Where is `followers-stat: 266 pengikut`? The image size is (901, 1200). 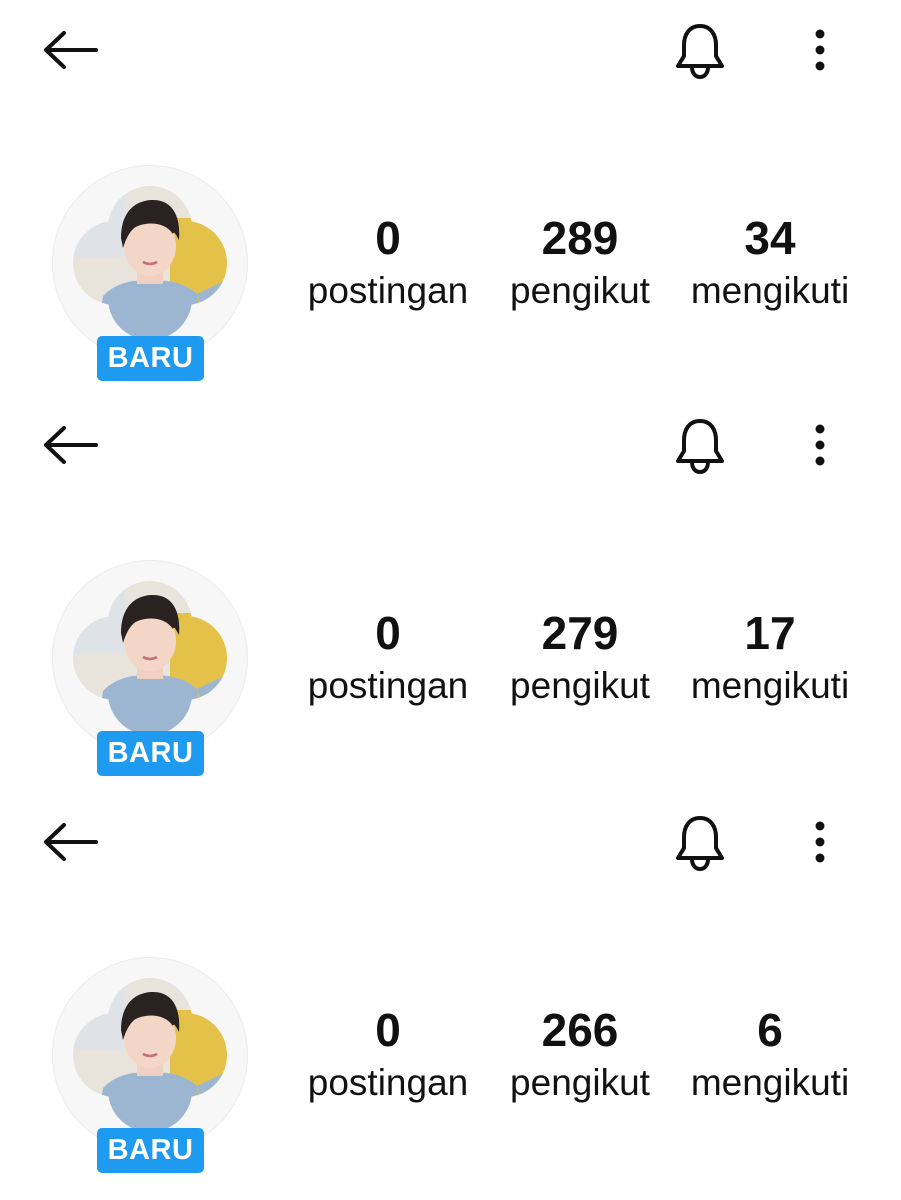 followers-stat: 266 pengikut is located at coordinates (580, 1054).